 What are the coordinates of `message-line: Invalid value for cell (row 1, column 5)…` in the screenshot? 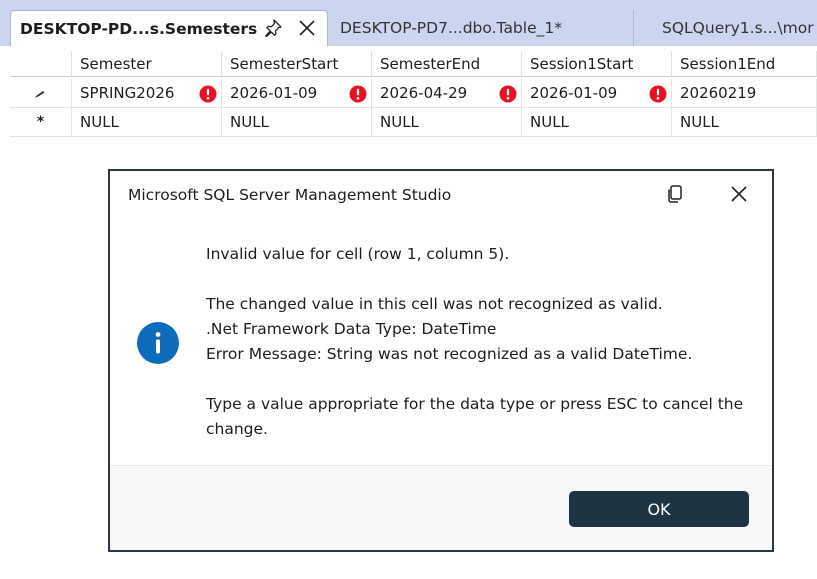 It's located at (358, 254).